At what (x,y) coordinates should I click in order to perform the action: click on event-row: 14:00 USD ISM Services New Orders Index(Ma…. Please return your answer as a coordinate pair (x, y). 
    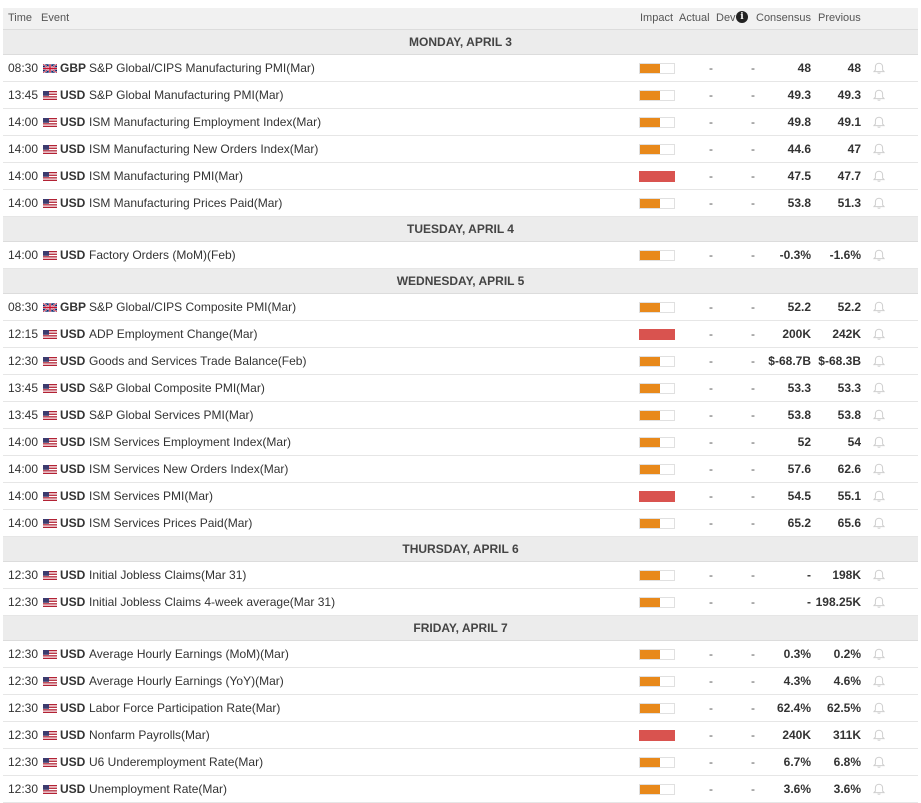
    Looking at the image, I should click on (460, 469).